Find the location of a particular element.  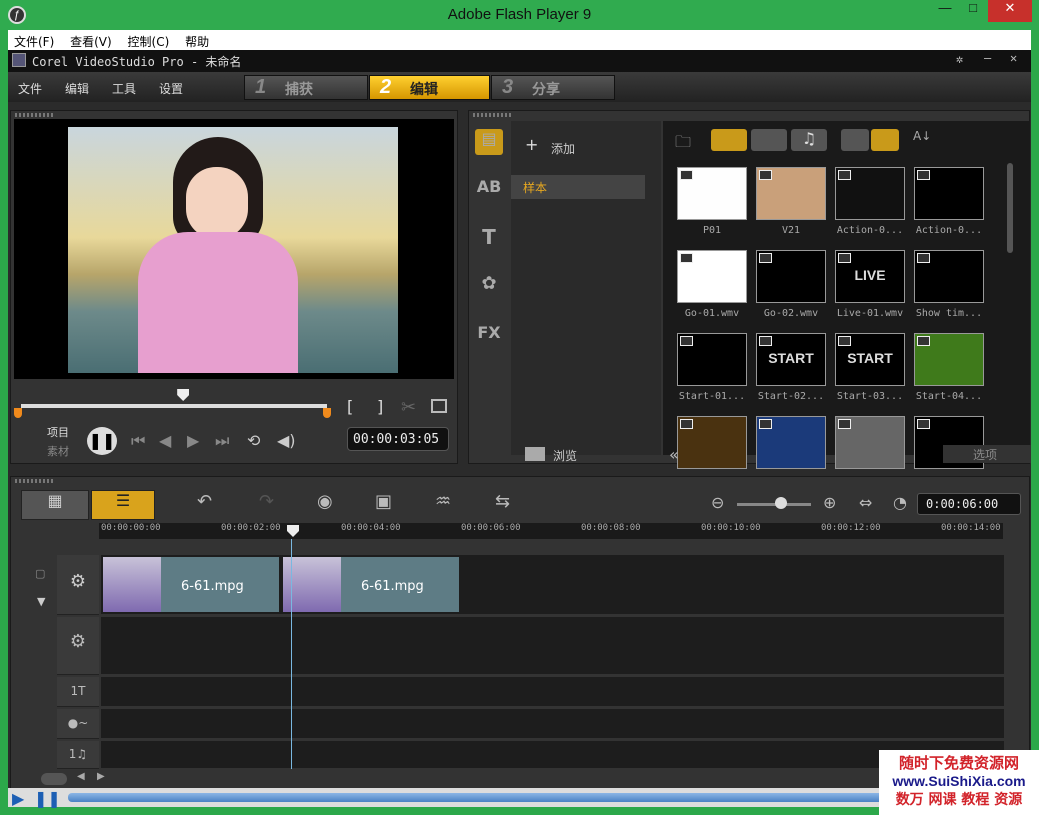

overlay-track is located at coordinates (552, 646).